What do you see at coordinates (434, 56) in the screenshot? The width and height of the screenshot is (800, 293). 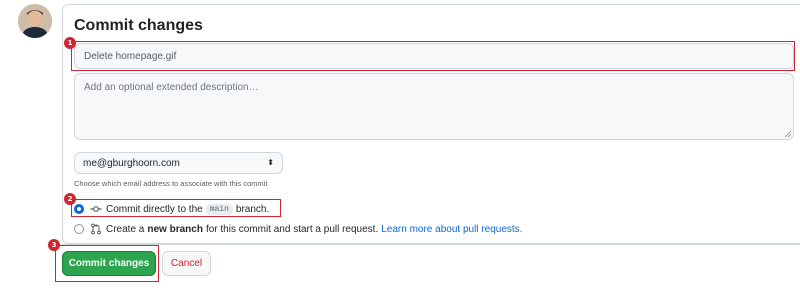 I see `commit-summary-input: Delete homepage.gif` at bounding box center [434, 56].